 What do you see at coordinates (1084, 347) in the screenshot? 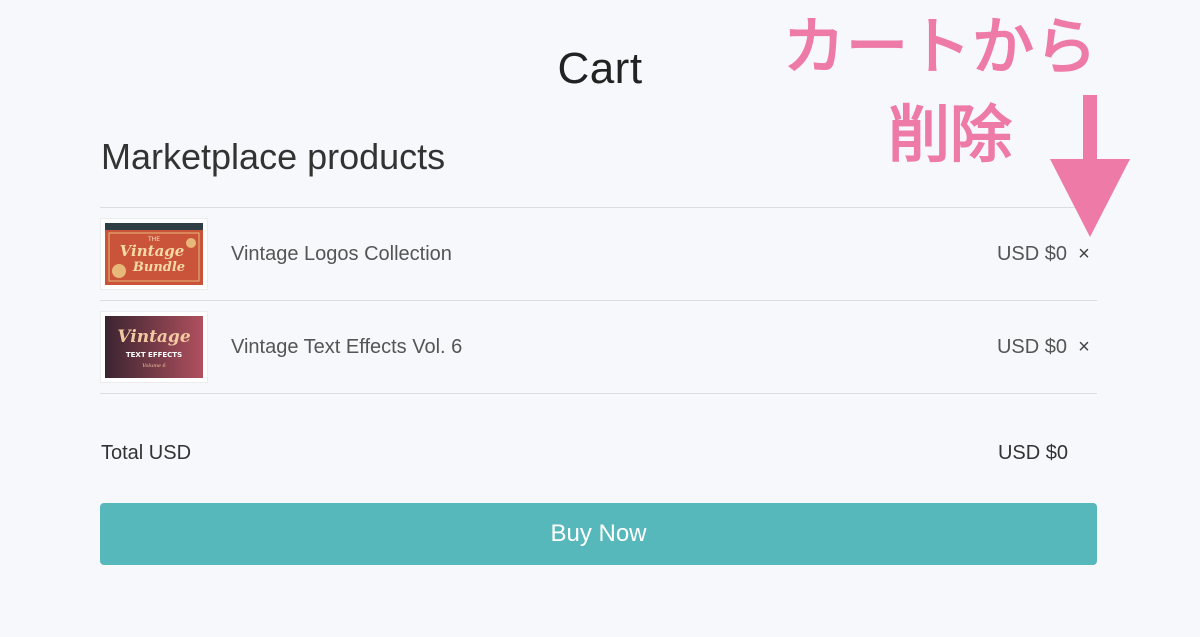
I see `remove-item-button: ×` at bounding box center [1084, 347].